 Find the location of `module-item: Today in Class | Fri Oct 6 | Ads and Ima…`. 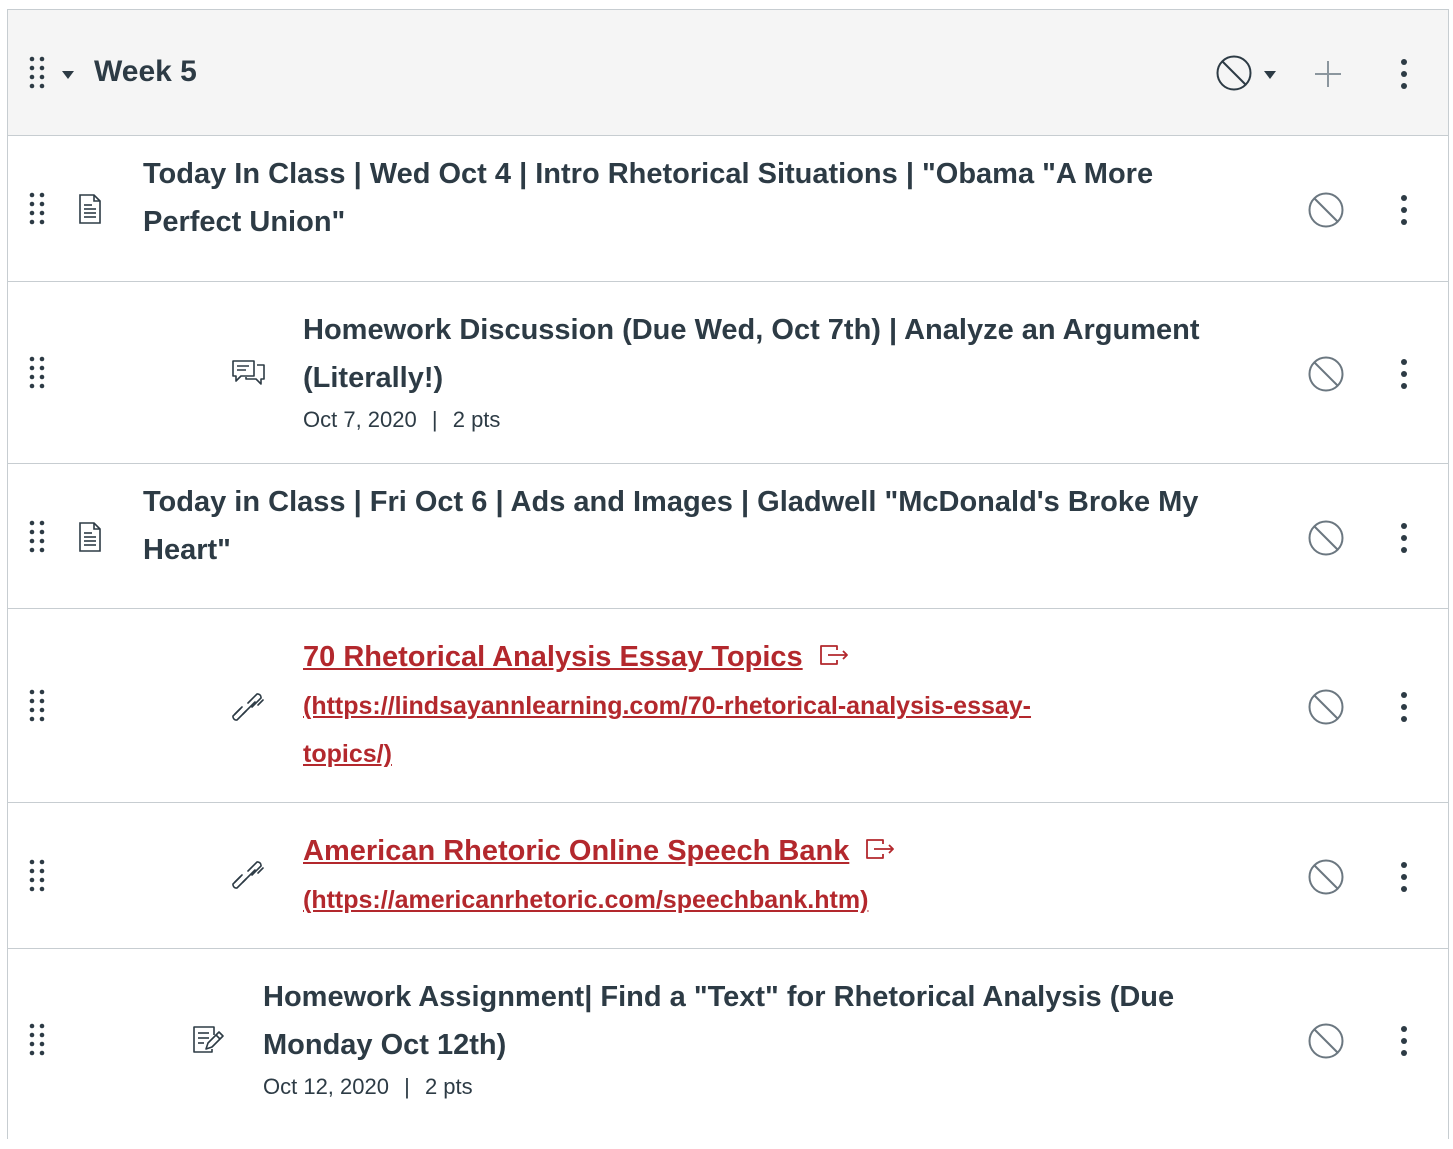

module-item: Today in Class | Fri Oct 6 | Ads and Ima… is located at coordinates (728, 536).